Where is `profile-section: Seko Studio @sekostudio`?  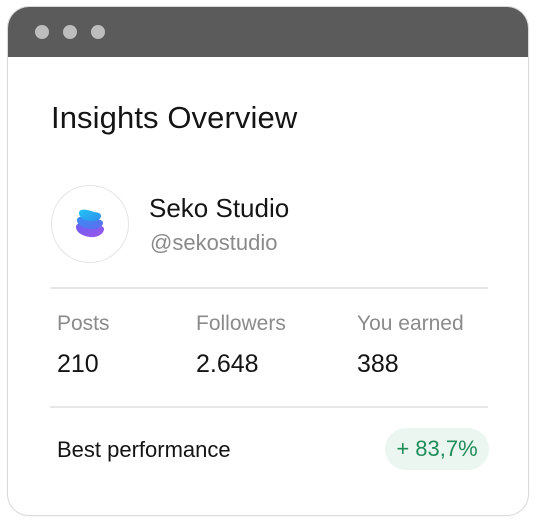
profile-section: Seko Studio @sekostudio is located at coordinates (271, 225).